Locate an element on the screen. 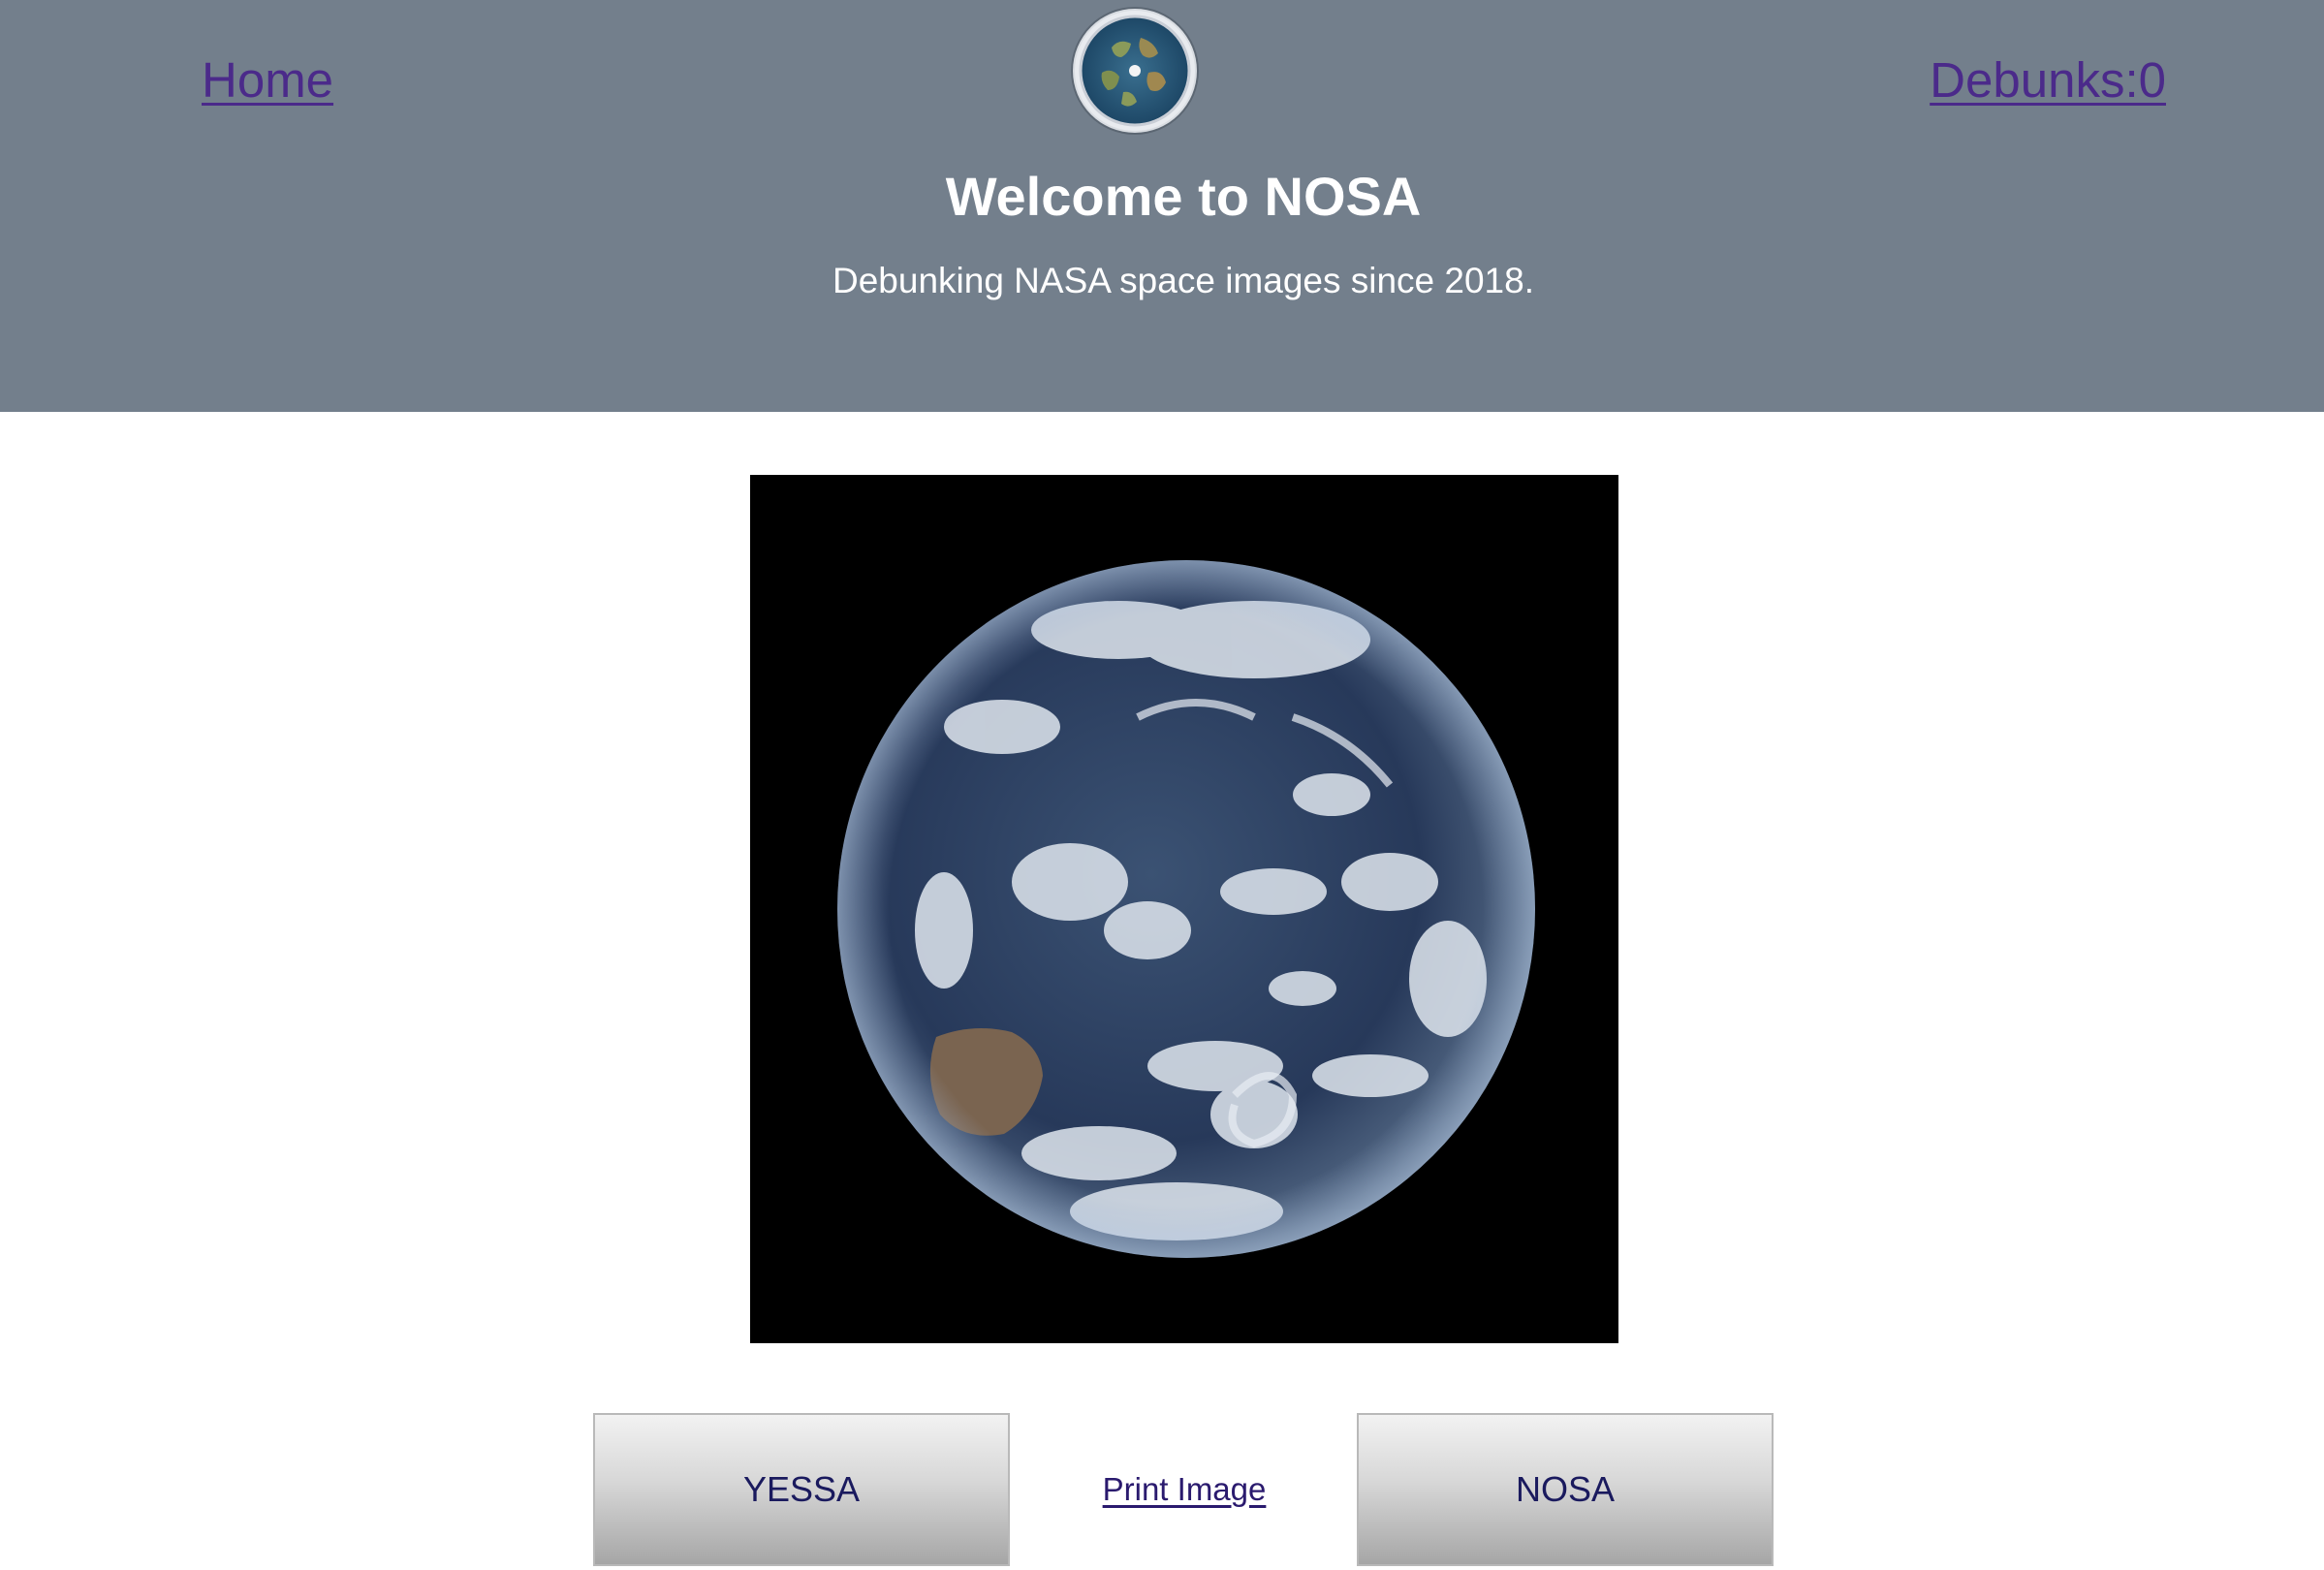 This screenshot has width=2324, height=1570. home-link: Home is located at coordinates (267, 80).